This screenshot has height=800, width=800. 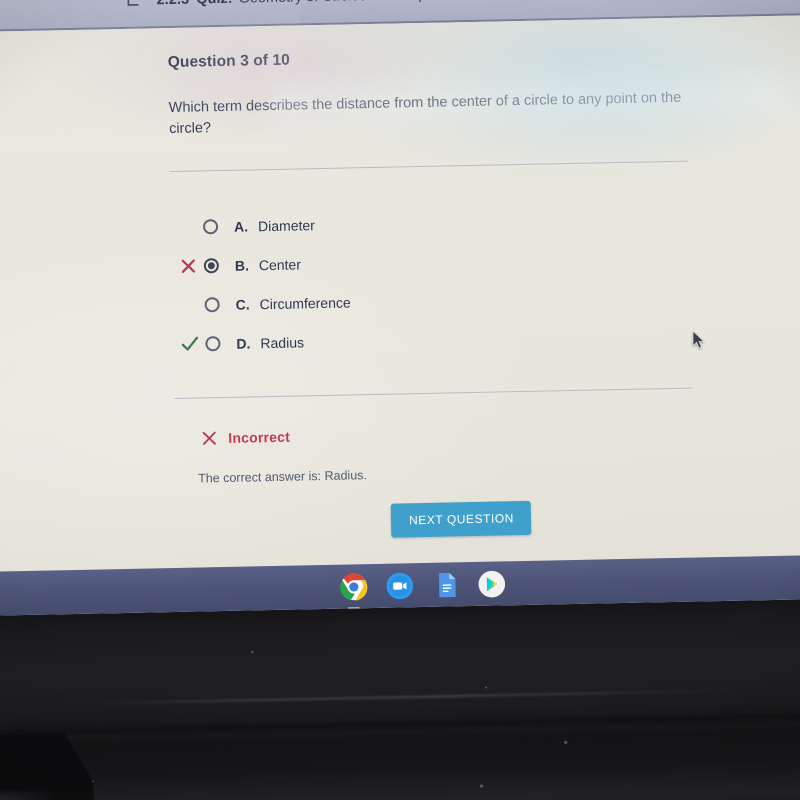 I want to click on return-arrow-icon, so click(x=132, y=5).